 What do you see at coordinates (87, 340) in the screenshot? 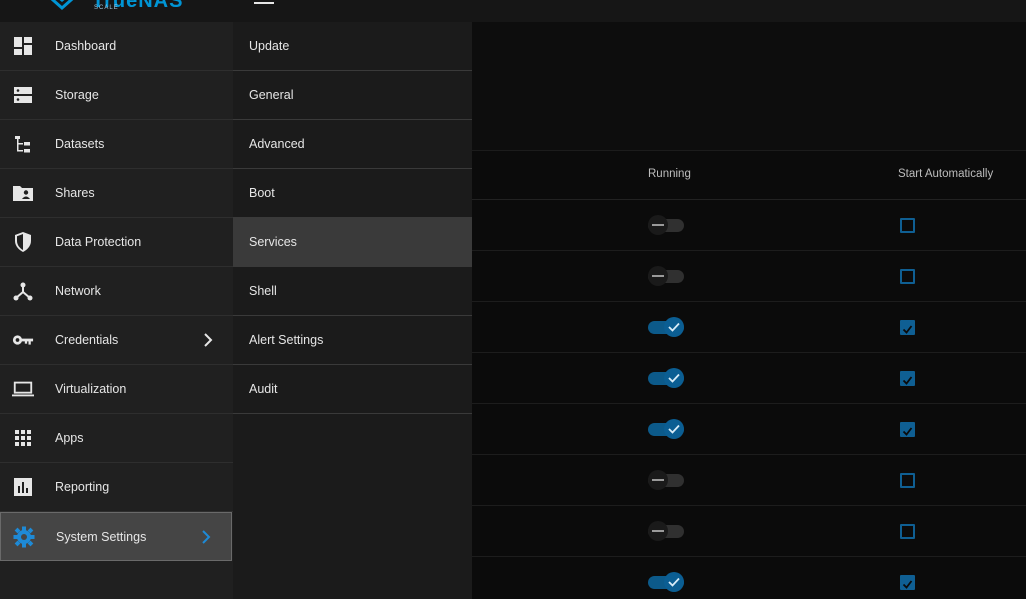
I see `sidebar-item-label: Credentials` at bounding box center [87, 340].